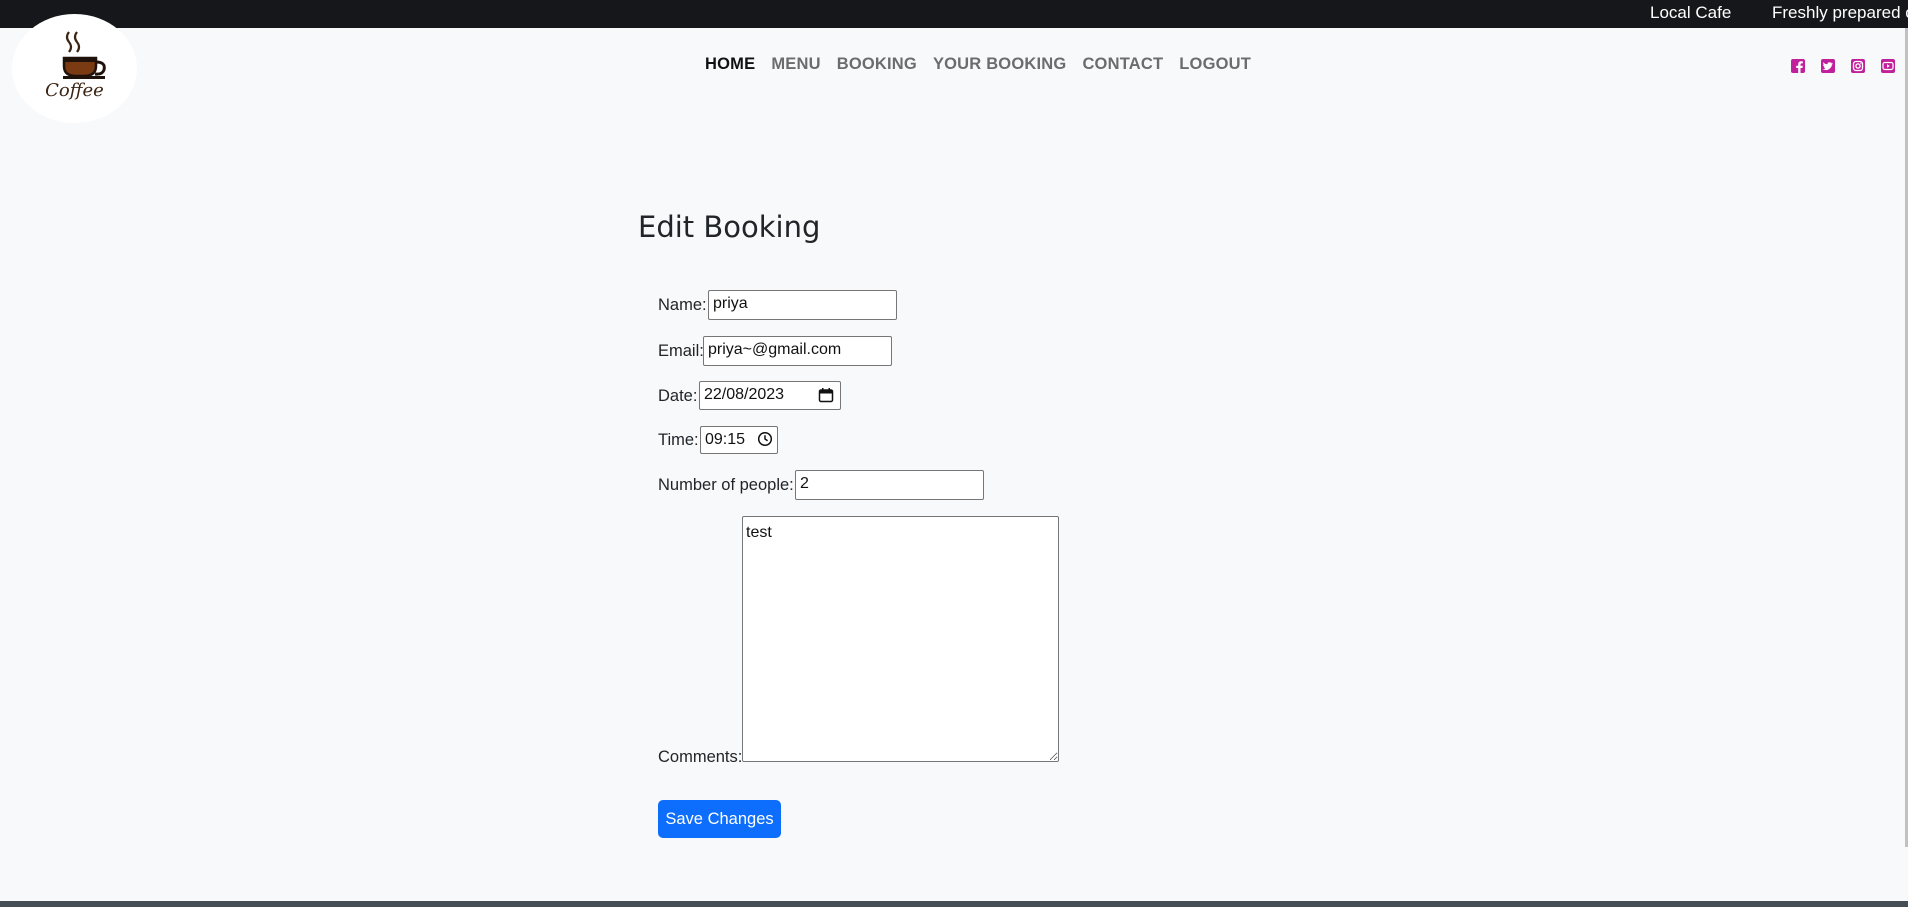 Image resolution: width=1908 pixels, height=907 pixels. Describe the element at coordinates (1840, 12) in the screenshot. I see `ticker-item-tagline: Freshly prepared cof` at that location.